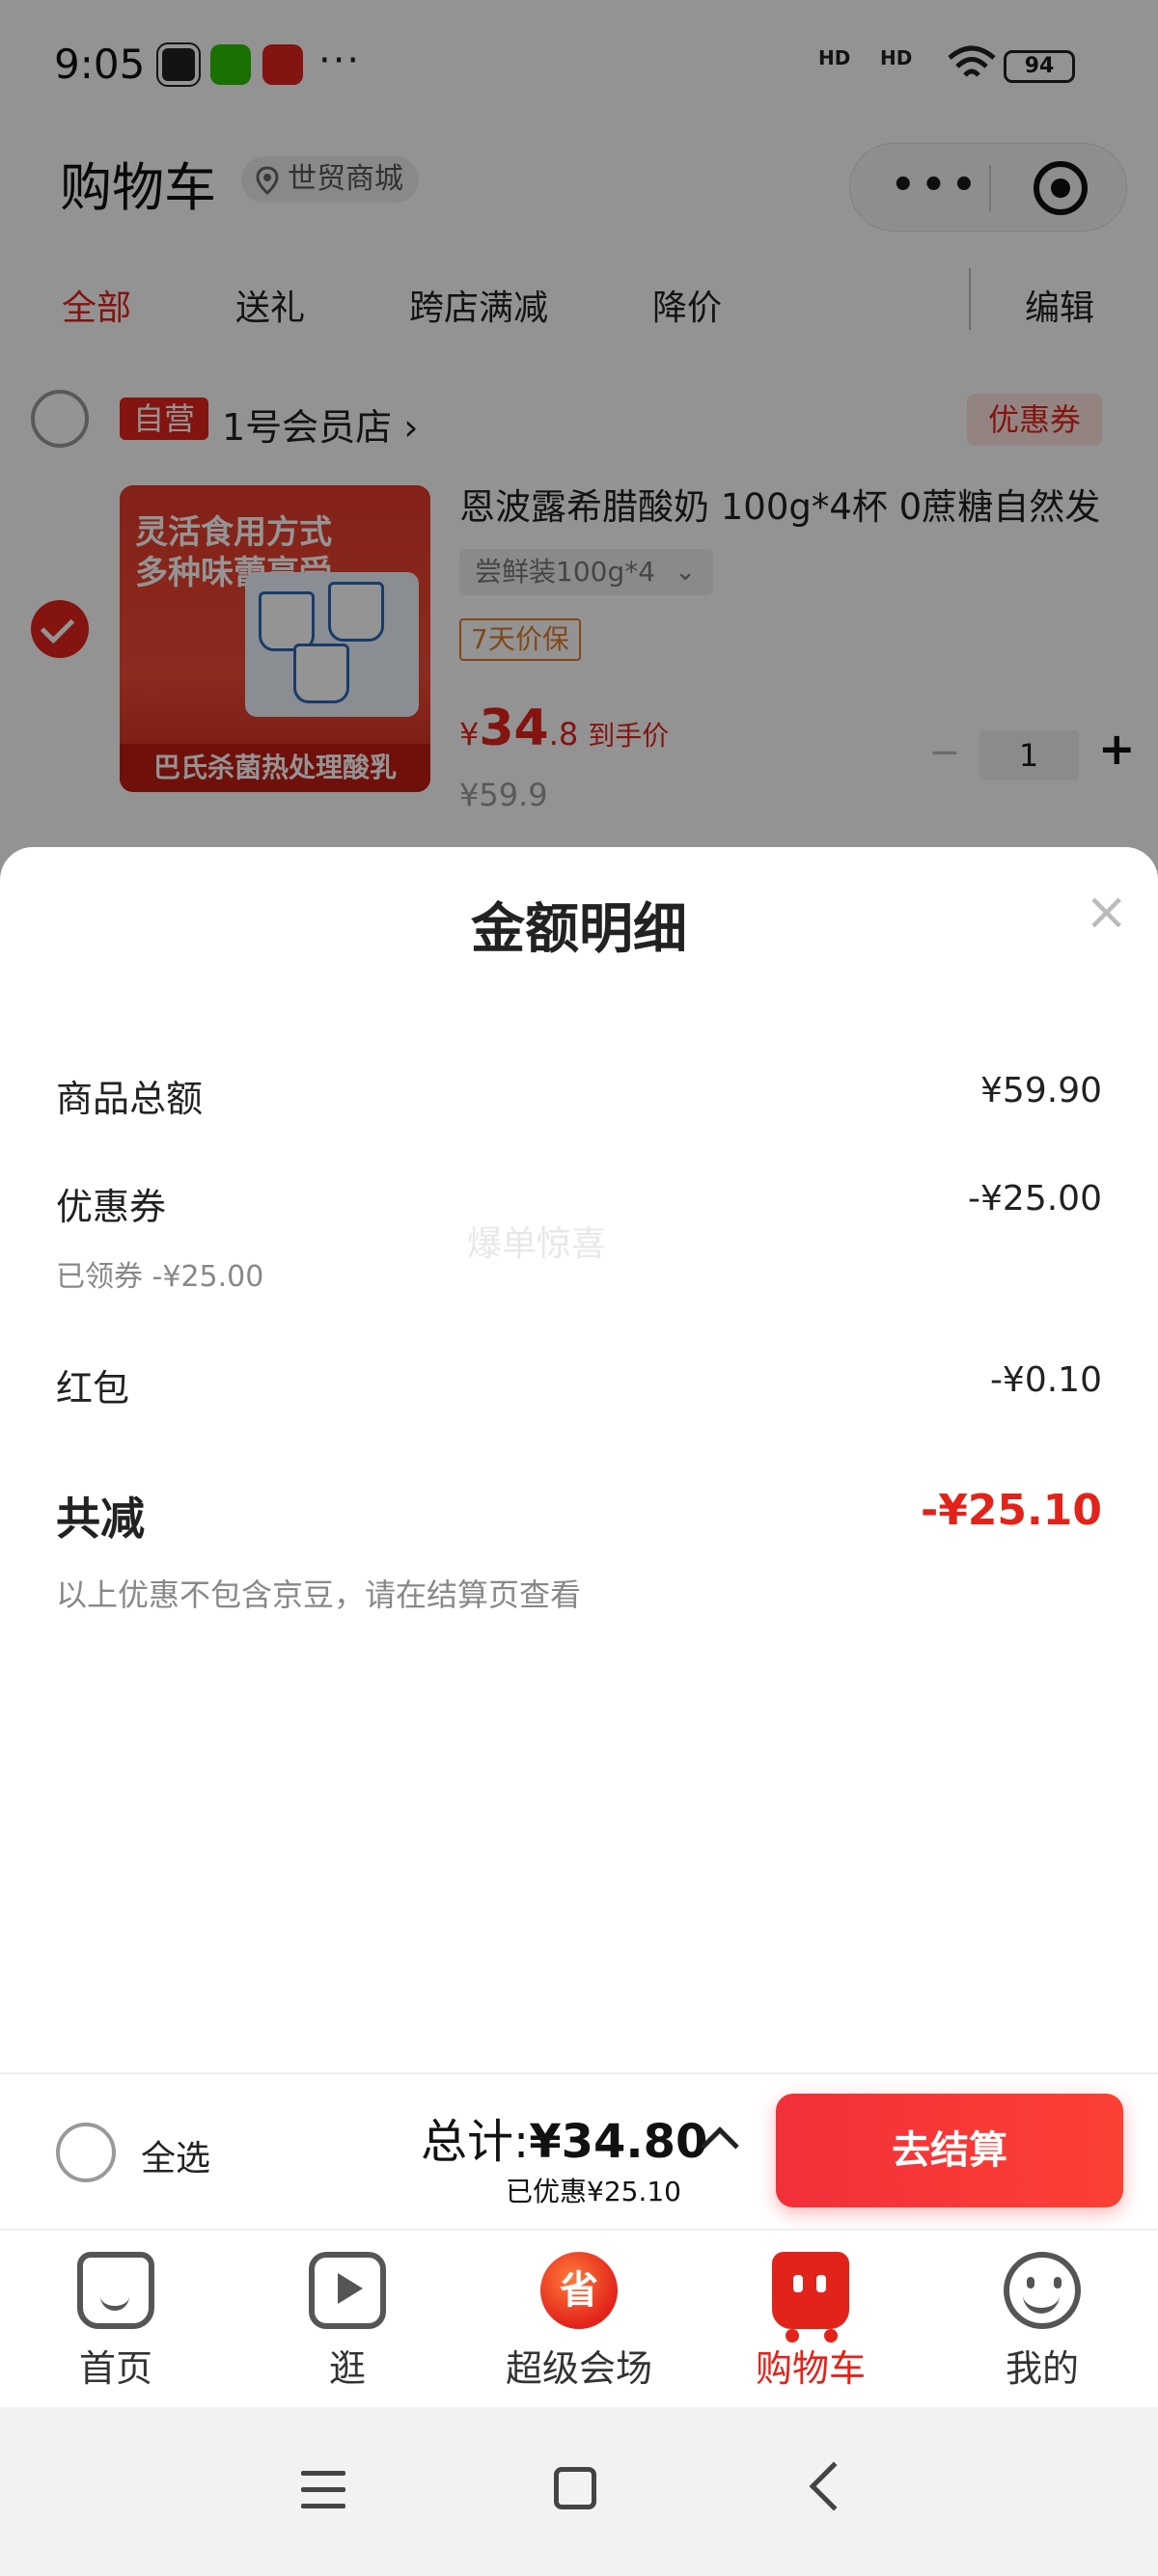 The height and width of the screenshot is (2576, 1158). I want to click on system-nav-bar, so click(579, 2491).